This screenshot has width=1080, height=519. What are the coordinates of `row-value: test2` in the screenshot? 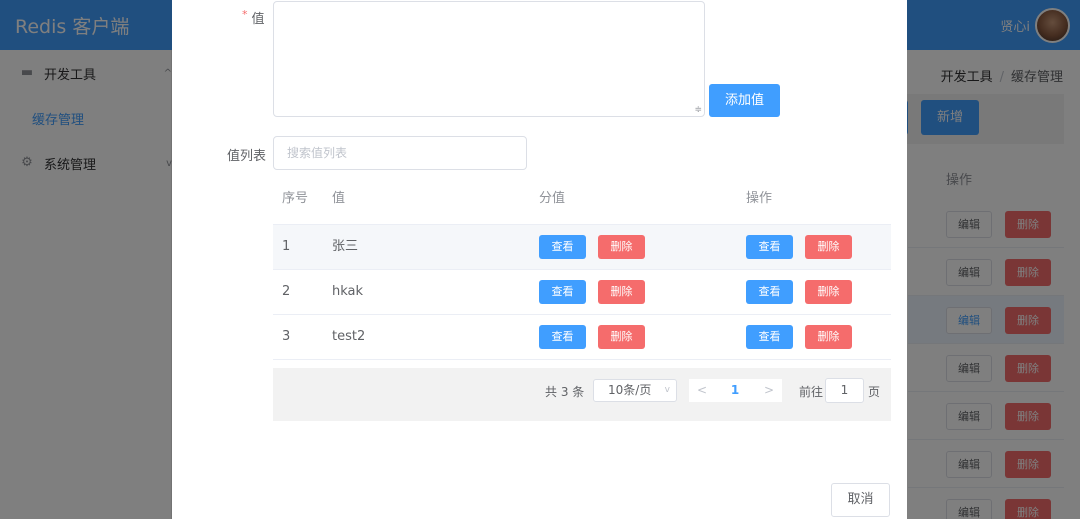 It's located at (349, 336).